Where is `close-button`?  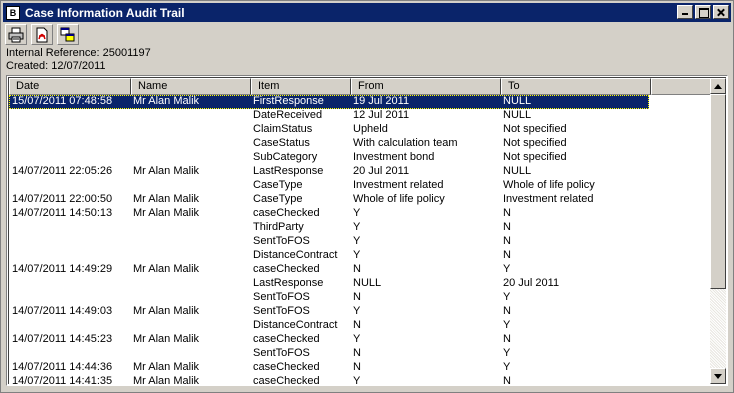 close-button is located at coordinates (721, 12).